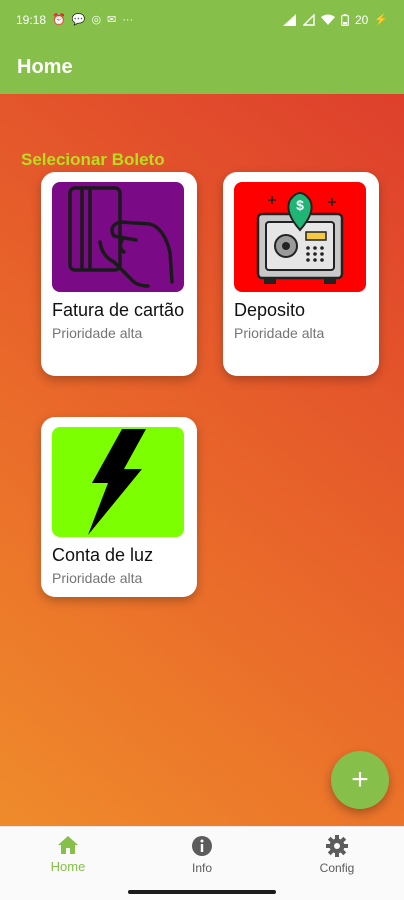 The width and height of the screenshot is (404, 900). What do you see at coordinates (93, 159) in the screenshot?
I see `section-title: Selecionar Boleto` at bounding box center [93, 159].